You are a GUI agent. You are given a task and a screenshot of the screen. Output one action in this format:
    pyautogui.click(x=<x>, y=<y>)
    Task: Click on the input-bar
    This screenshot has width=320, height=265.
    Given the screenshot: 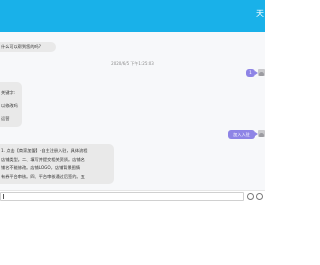 What is the action you would take?
    pyautogui.click(x=132, y=196)
    